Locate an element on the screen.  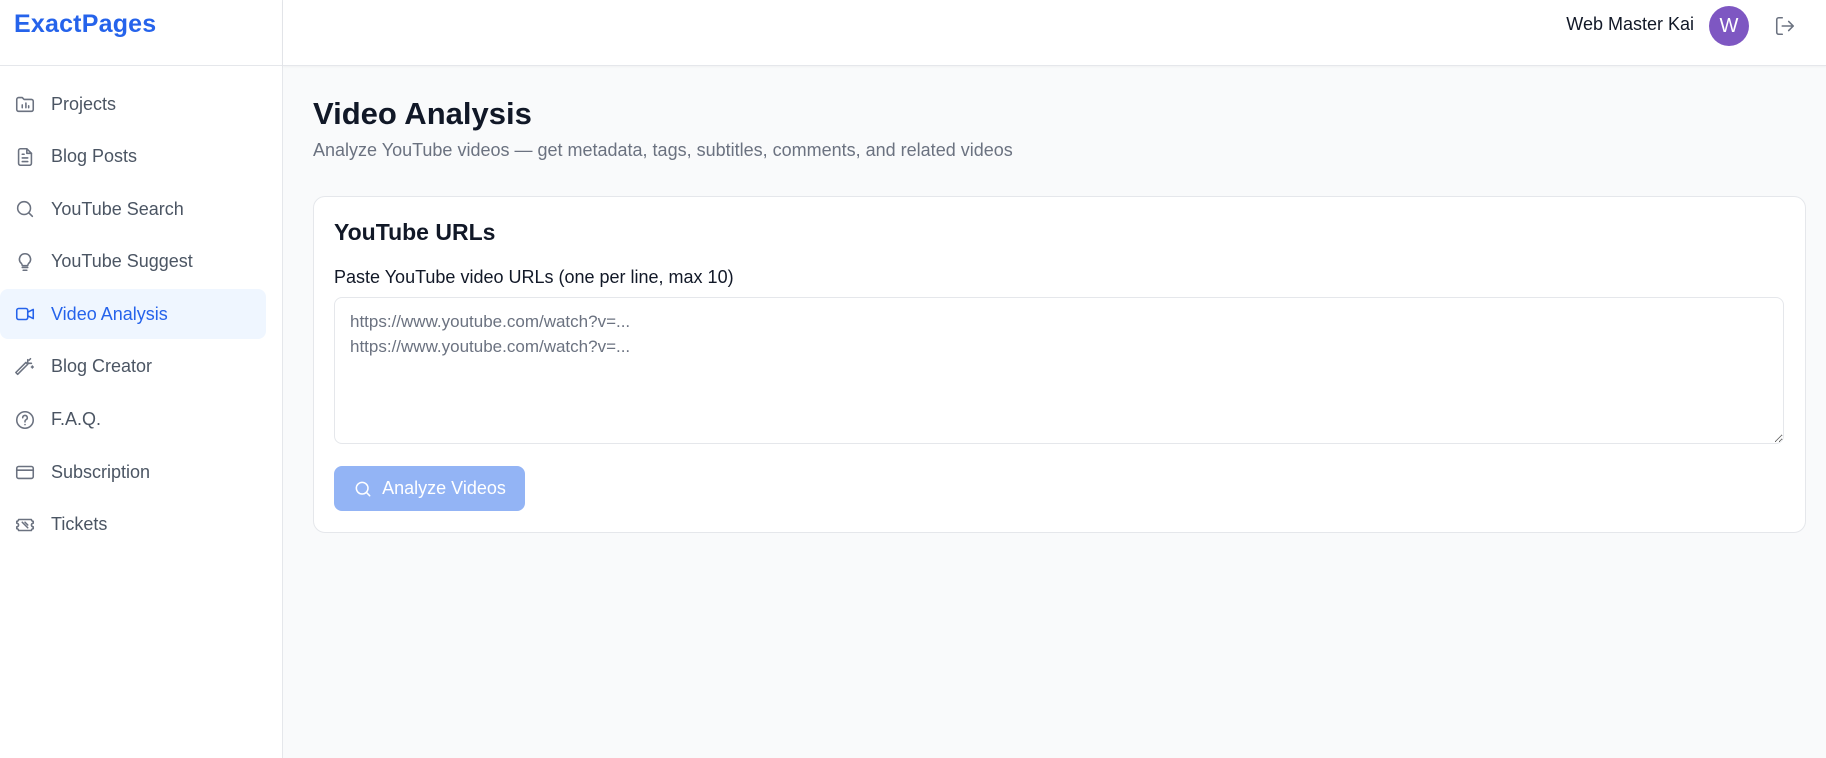
avatar: W is located at coordinates (1729, 26).